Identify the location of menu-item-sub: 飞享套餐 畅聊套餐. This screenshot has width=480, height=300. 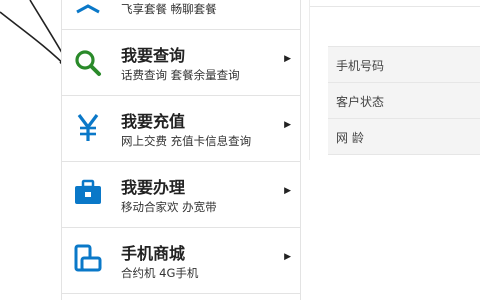
(169, 9).